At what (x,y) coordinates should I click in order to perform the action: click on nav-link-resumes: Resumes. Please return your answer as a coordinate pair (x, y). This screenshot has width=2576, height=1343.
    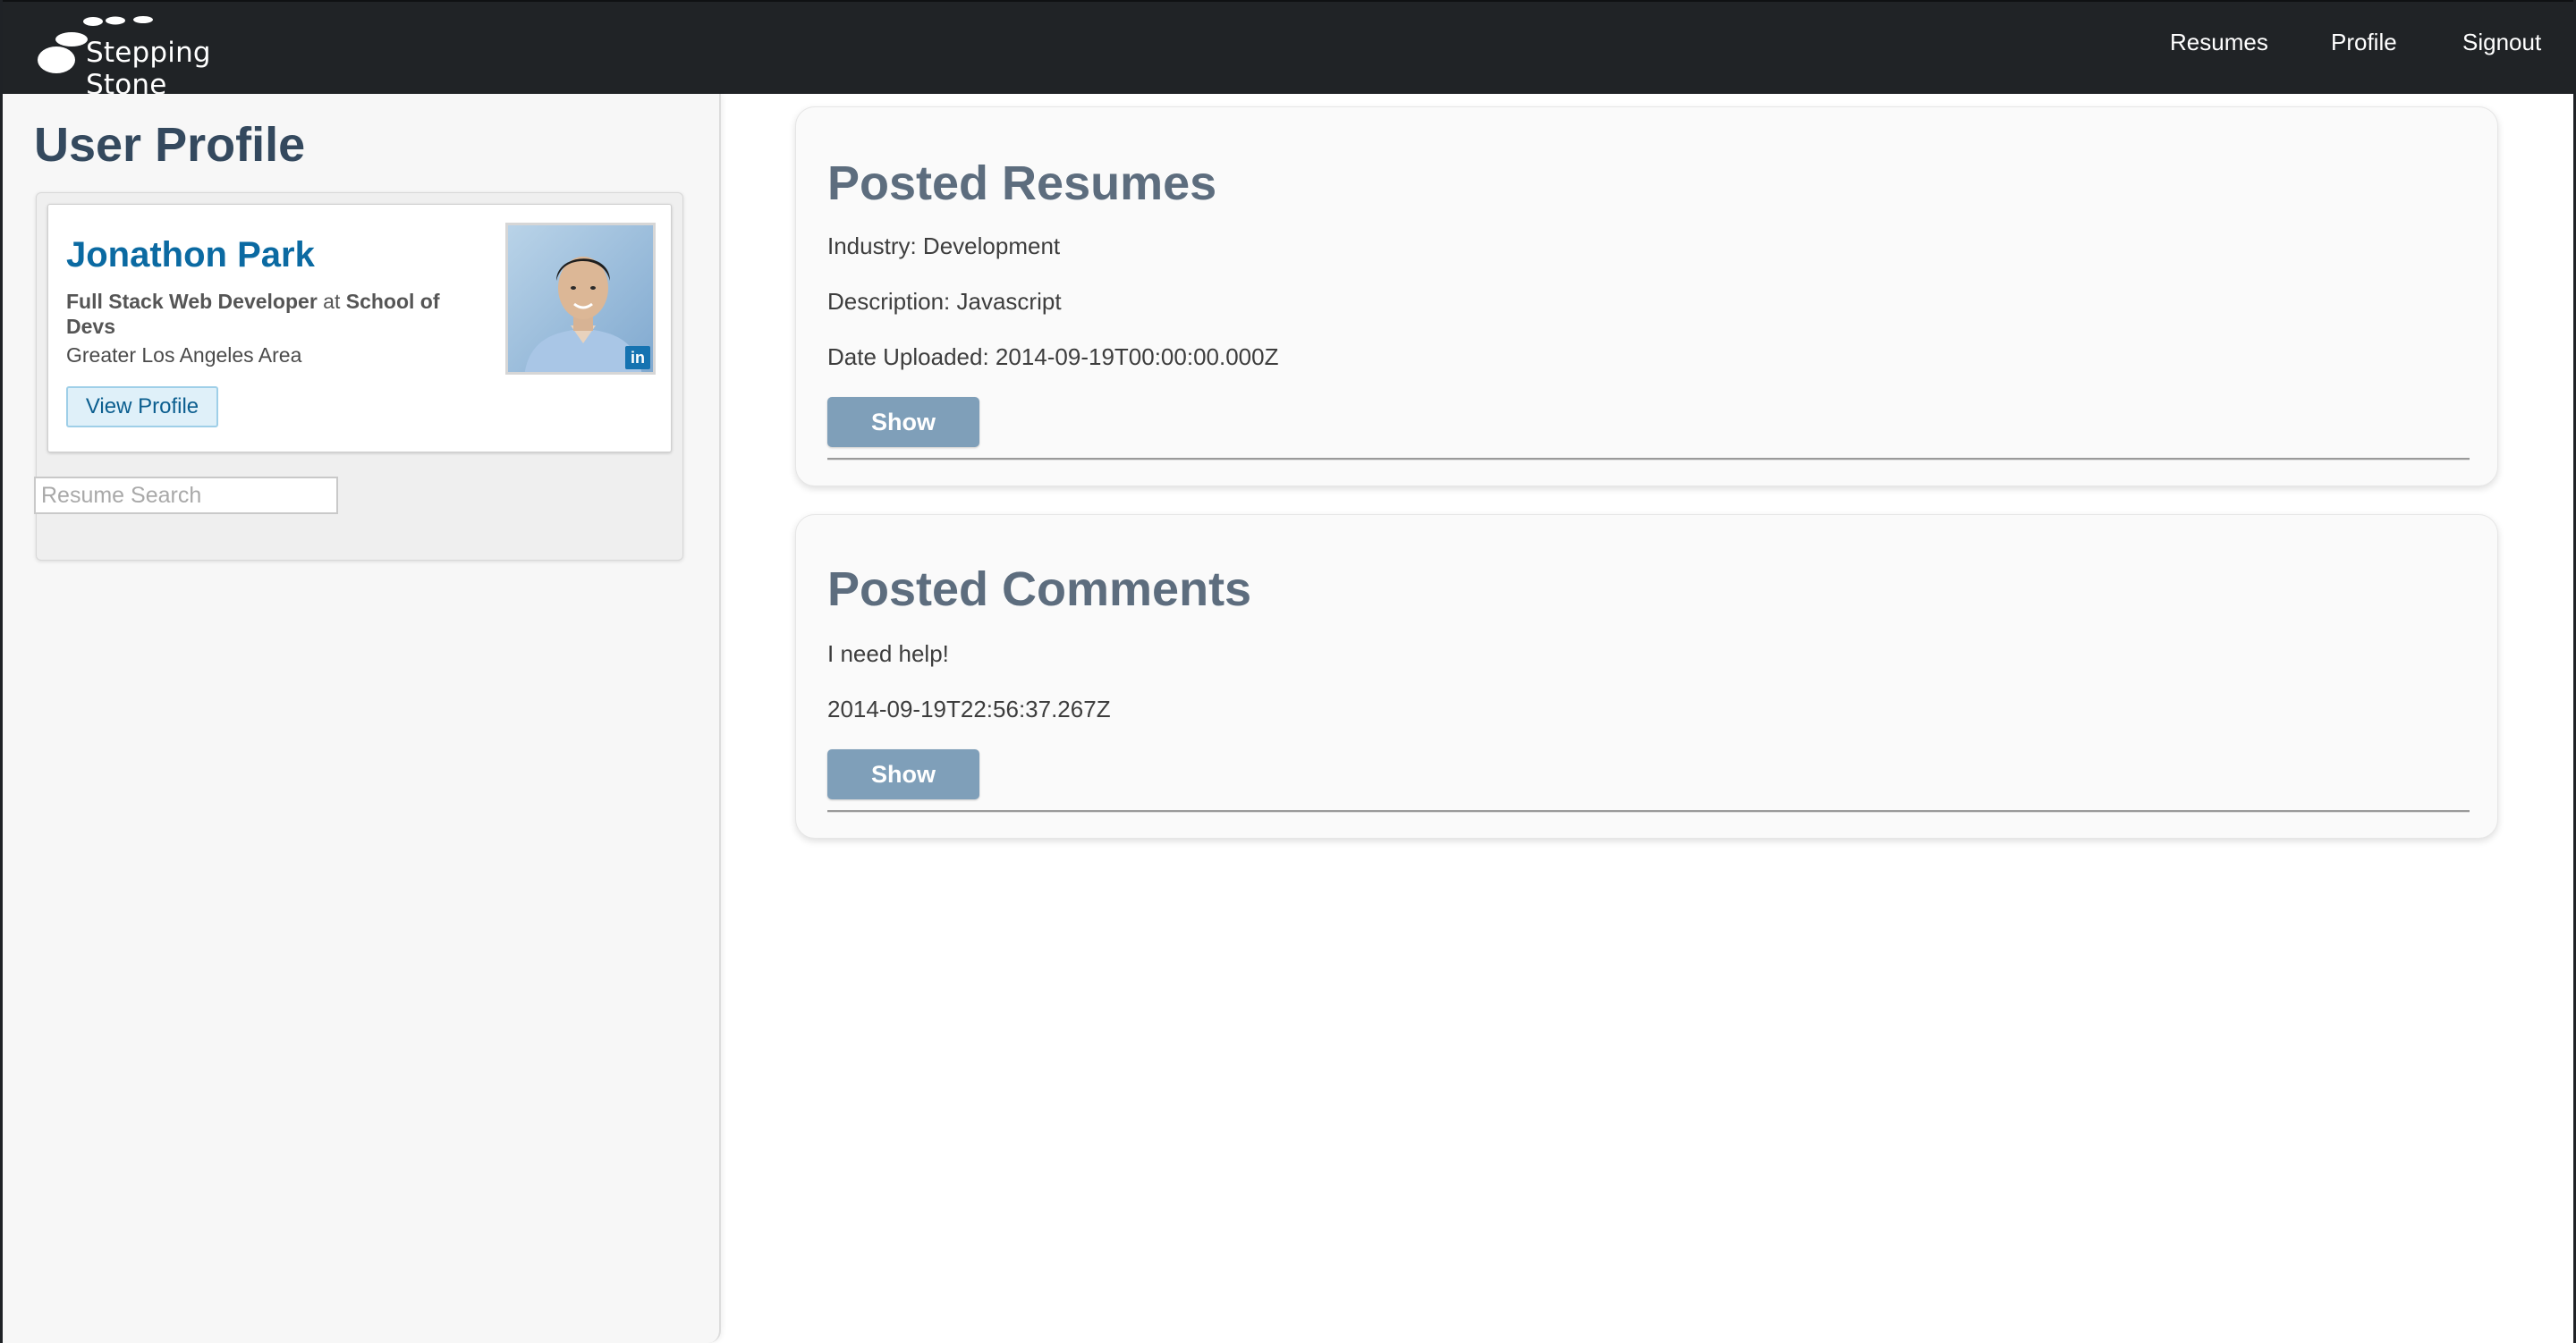
    Looking at the image, I should click on (2219, 42).